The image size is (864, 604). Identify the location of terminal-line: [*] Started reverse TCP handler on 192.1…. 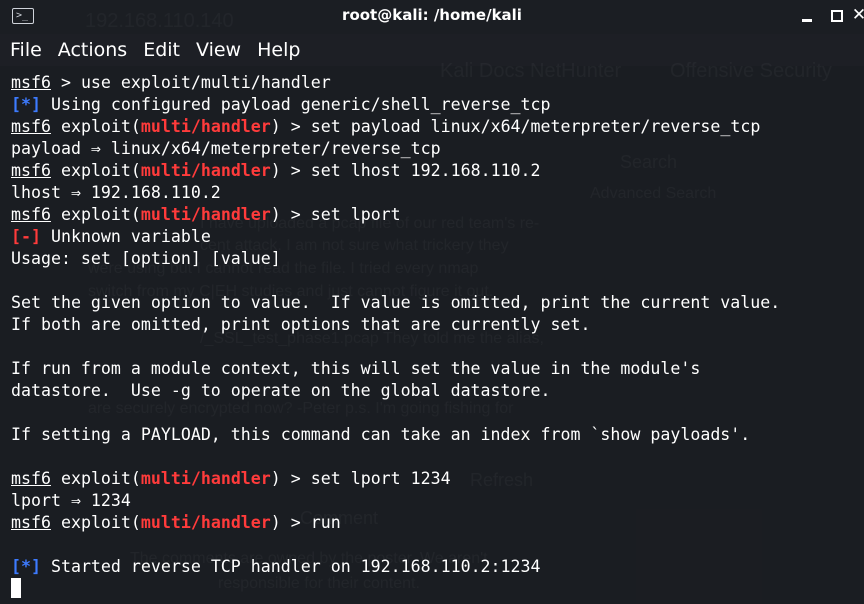
(437, 567).